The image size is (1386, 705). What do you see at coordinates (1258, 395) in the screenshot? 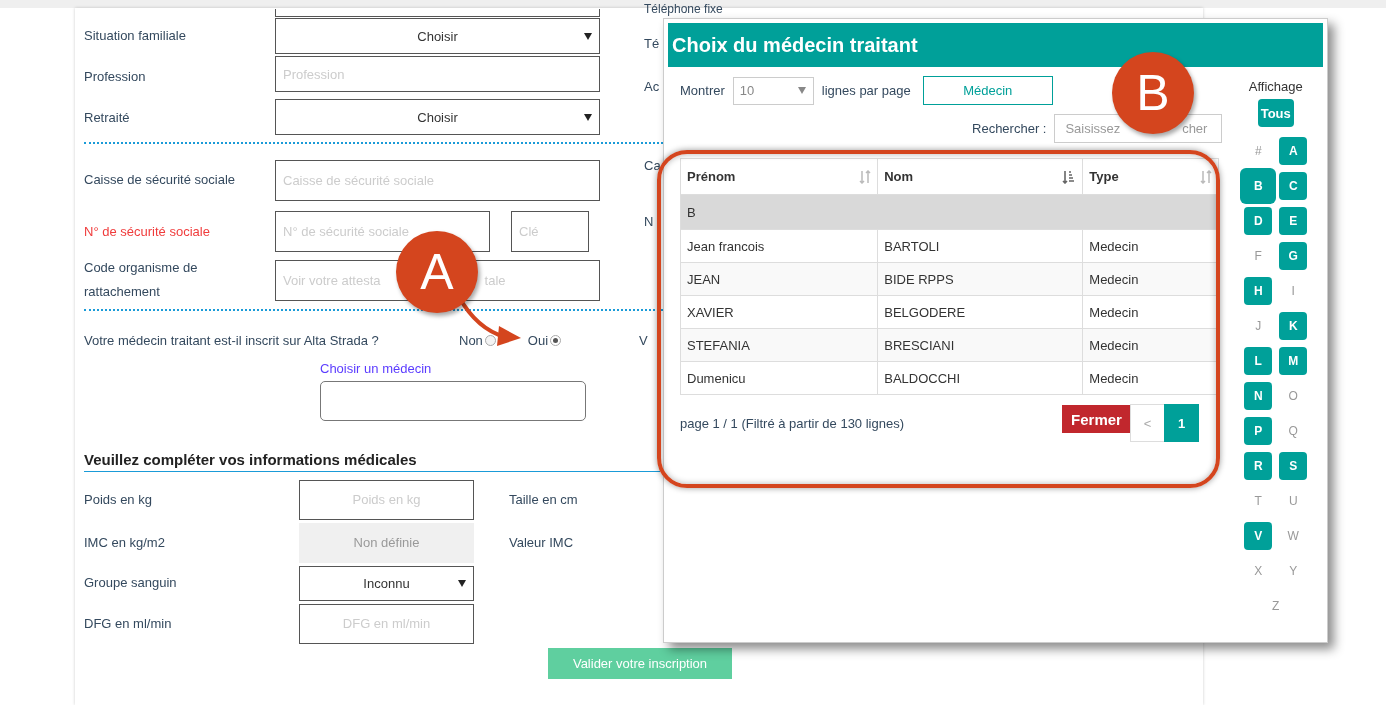
I see `letter-button: N` at bounding box center [1258, 395].